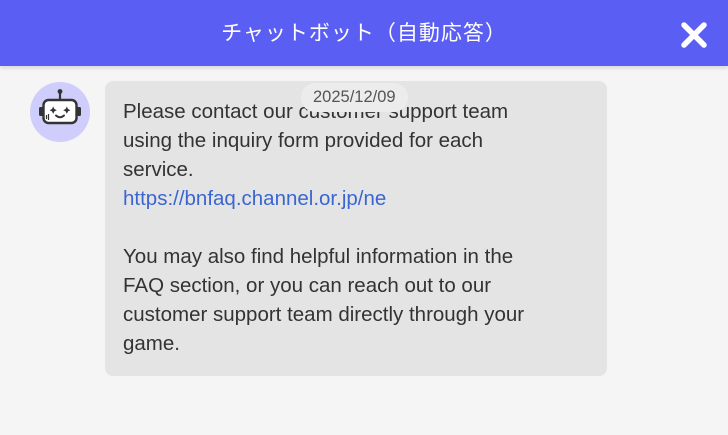  Describe the element at coordinates (60, 107) in the screenshot. I see `robot-icon` at that location.